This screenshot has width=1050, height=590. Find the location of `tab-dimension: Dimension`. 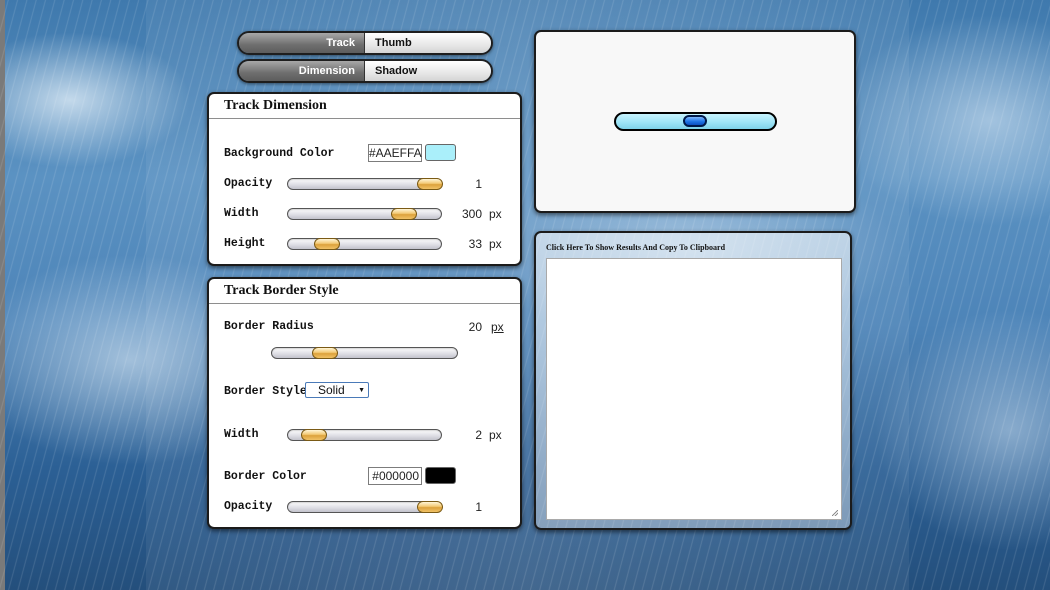

tab-dimension: Dimension is located at coordinates (301, 71).